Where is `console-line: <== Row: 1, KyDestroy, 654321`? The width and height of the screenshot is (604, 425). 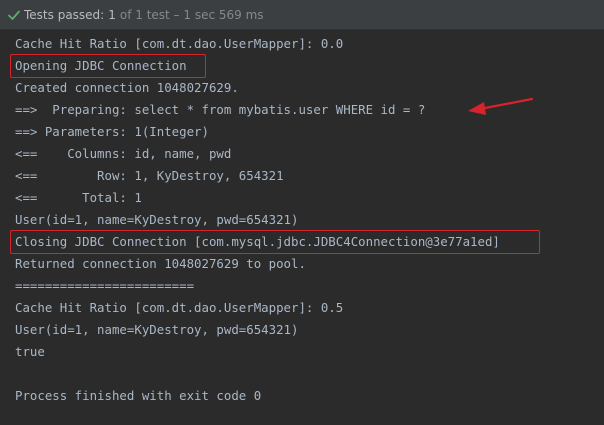 console-line: <== Row: 1, KyDestroy, 654321 is located at coordinates (149, 175).